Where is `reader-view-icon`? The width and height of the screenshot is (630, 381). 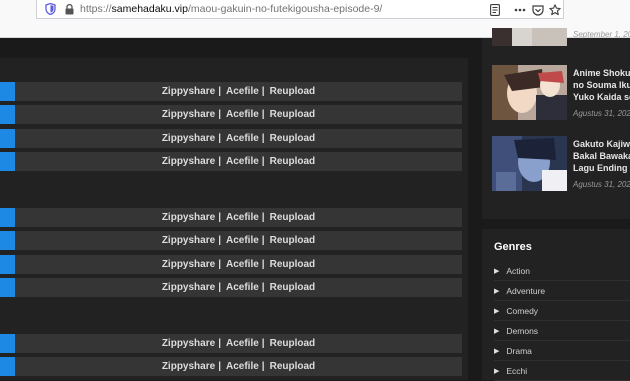 reader-view-icon is located at coordinates (495, 10).